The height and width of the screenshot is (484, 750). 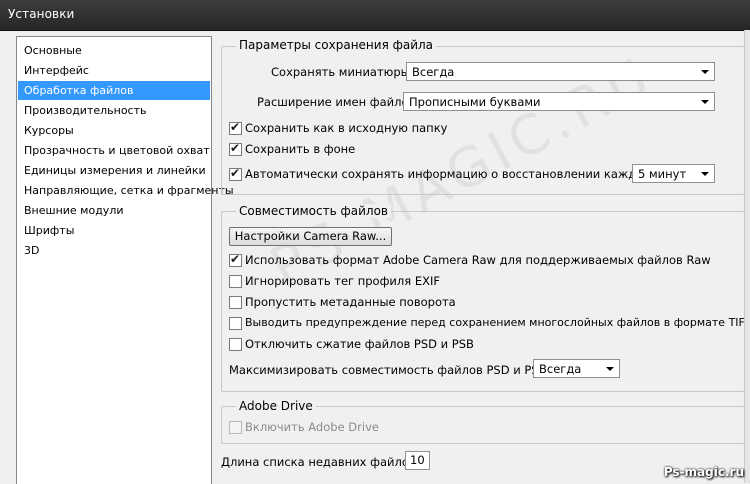 What do you see at coordinates (114, 70) in the screenshot?
I see `sidebar-item-interface: Интерфейс` at bounding box center [114, 70].